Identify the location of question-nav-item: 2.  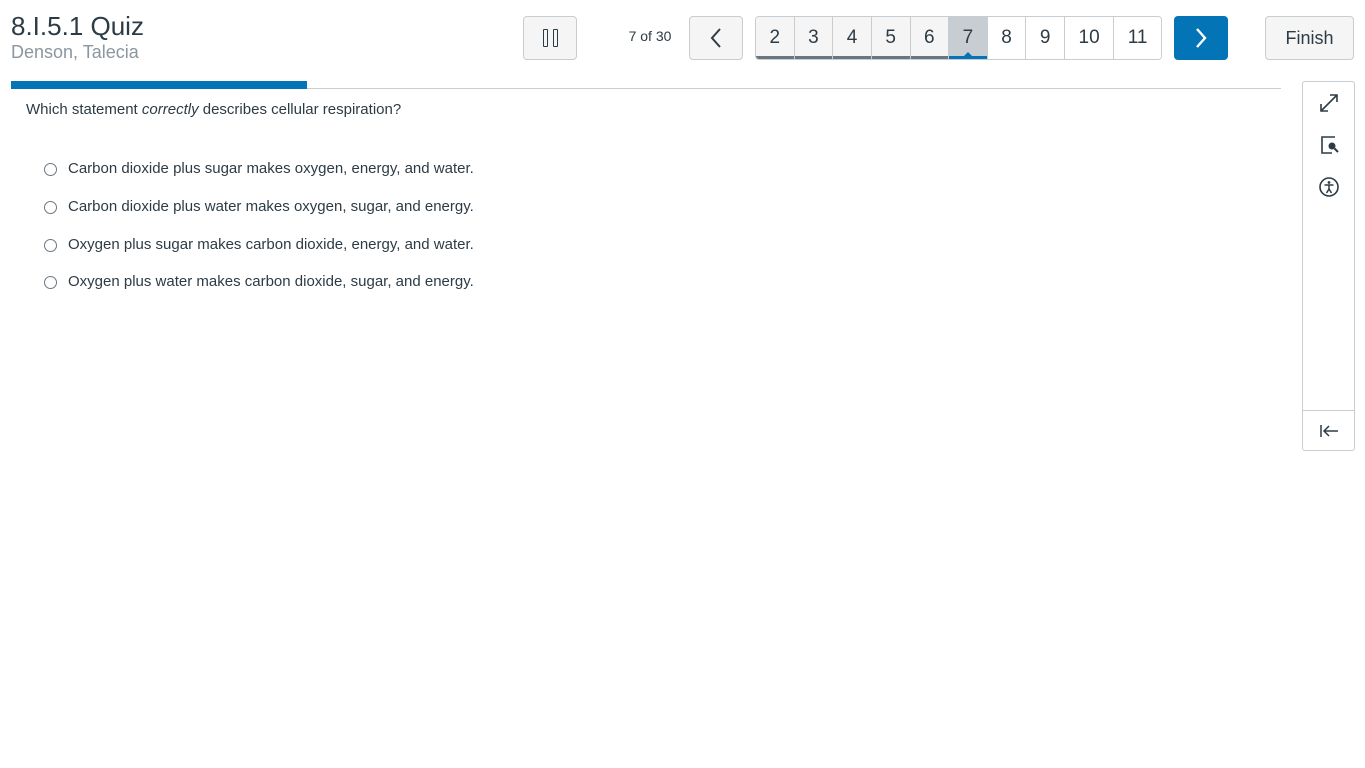
(775, 38).